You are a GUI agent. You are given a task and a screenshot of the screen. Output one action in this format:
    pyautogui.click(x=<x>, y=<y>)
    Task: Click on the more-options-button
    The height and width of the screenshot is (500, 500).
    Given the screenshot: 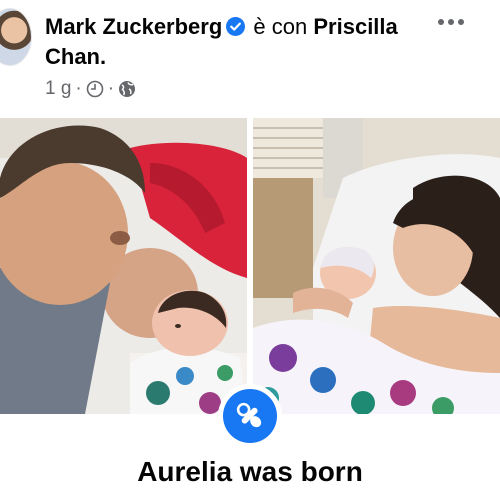 What is the action you would take?
    pyautogui.click(x=451, y=22)
    